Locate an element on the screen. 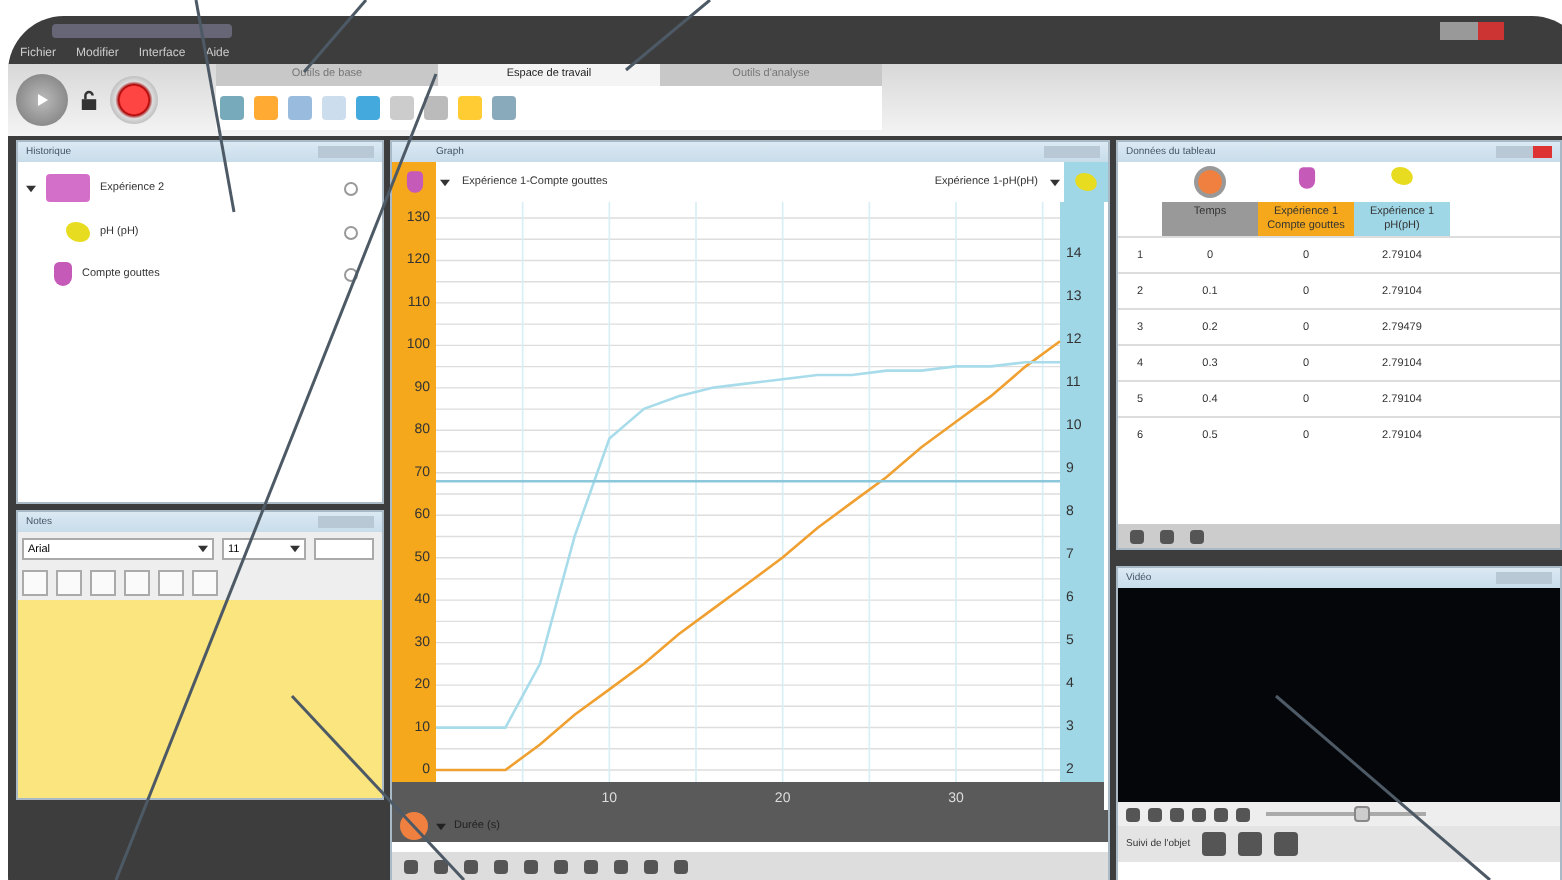 This screenshot has width=1562, height=880. close-icon is located at coordinates (351, 274).